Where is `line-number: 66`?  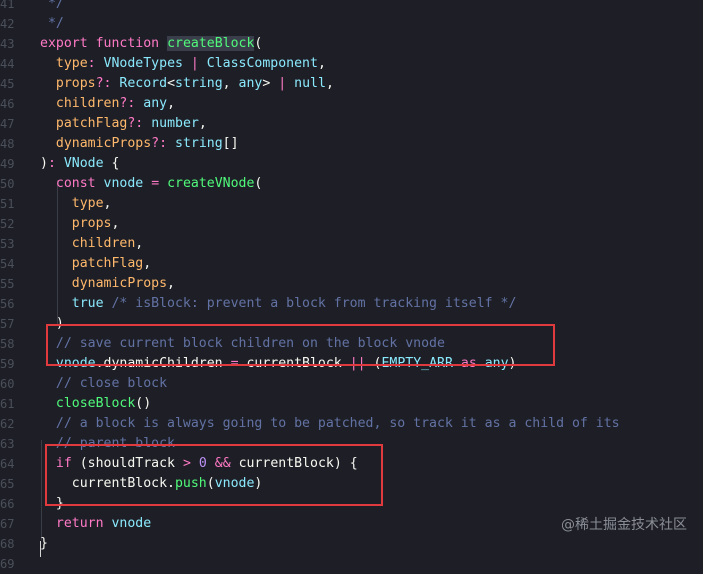
line-number: 66 is located at coordinates (7, 504).